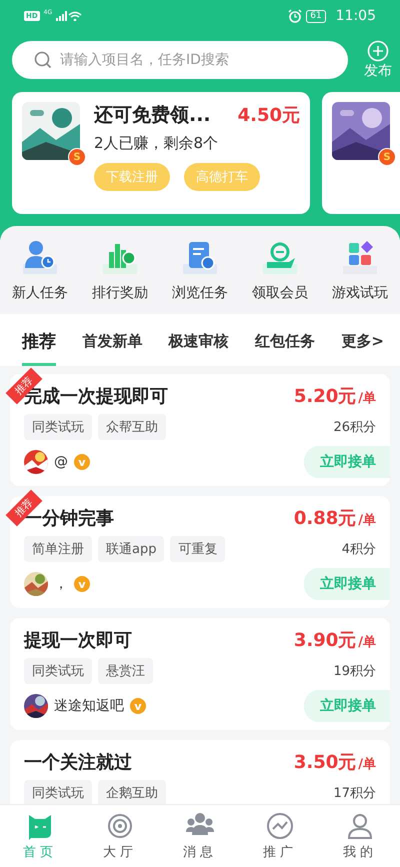 The height and width of the screenshot is (867, 400). Describe the element at coordinates (39, 346) in the screenshot. I see `category-tab: 推荐` at that location.